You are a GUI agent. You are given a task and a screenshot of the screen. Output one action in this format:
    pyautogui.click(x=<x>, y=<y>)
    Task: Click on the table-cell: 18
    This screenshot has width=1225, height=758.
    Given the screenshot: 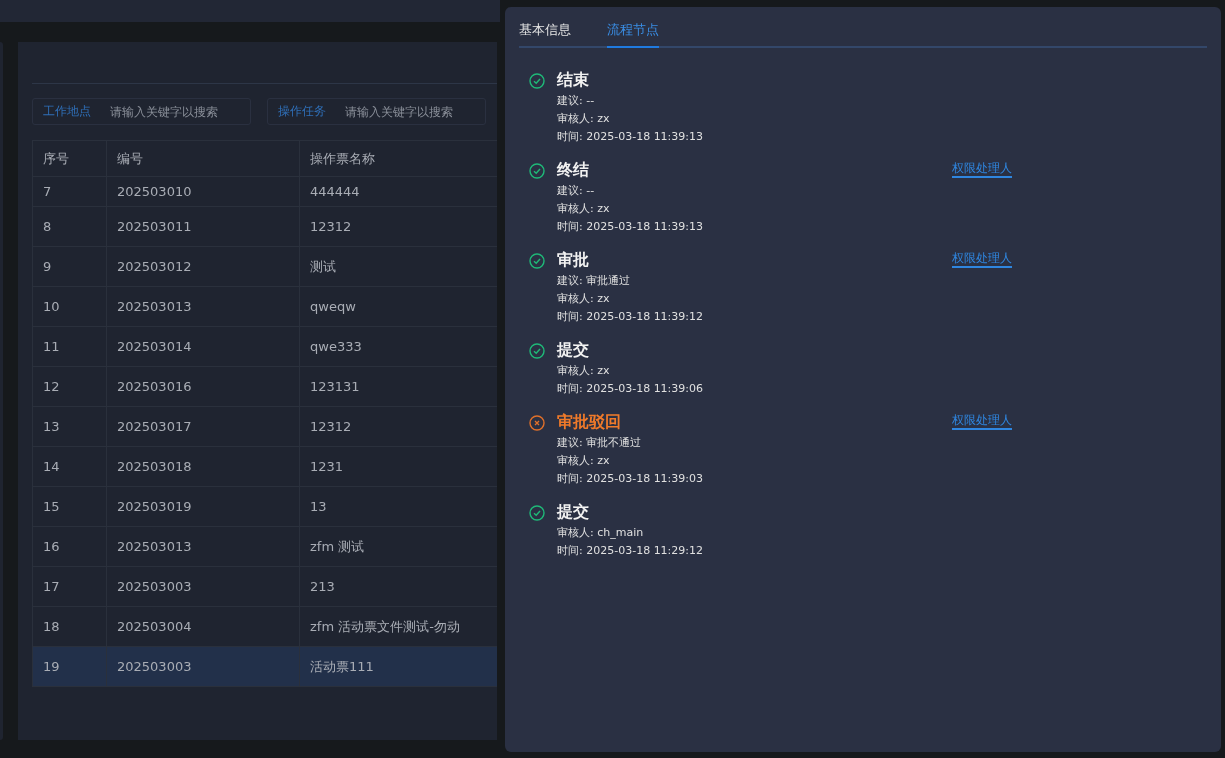 What is the action you would take?
    pyautogui.click(x=69, y=626)
    